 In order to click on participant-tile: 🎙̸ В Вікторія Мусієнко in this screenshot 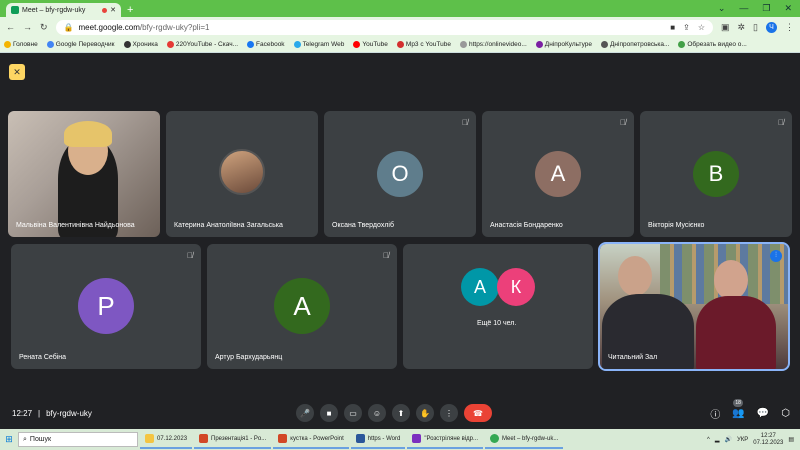, I will do `click(716, 174)`.